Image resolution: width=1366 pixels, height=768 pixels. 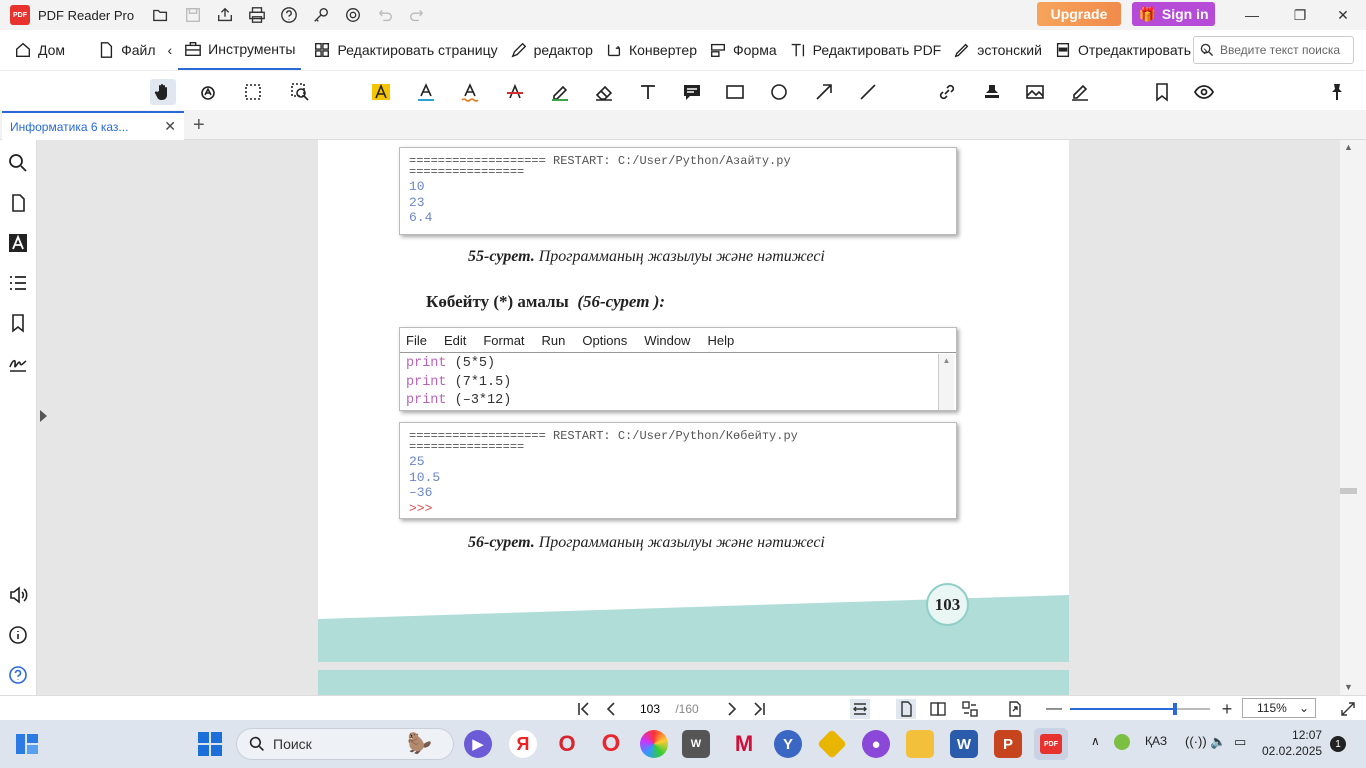 What do you see at coordinates (478, 744) in the screenshot?
I see `taskbar-app-video: ▶` at bounding box center [478, 744].